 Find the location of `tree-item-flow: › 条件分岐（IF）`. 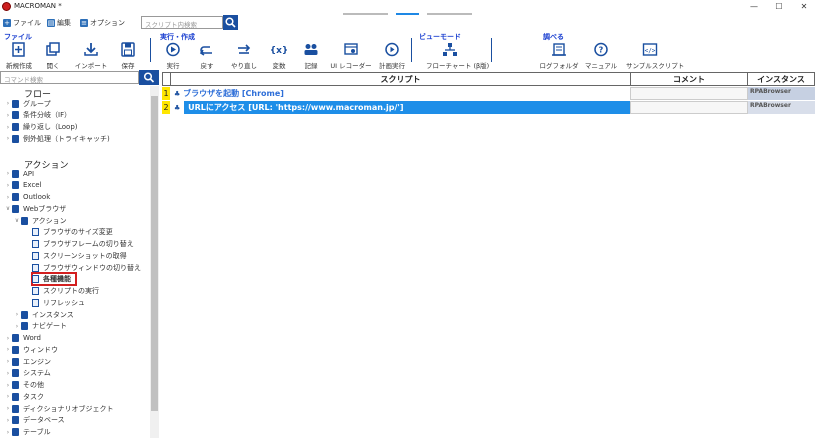

tree-item-flow: › 条件分岐（IF） is located at coordinates (37, 115).